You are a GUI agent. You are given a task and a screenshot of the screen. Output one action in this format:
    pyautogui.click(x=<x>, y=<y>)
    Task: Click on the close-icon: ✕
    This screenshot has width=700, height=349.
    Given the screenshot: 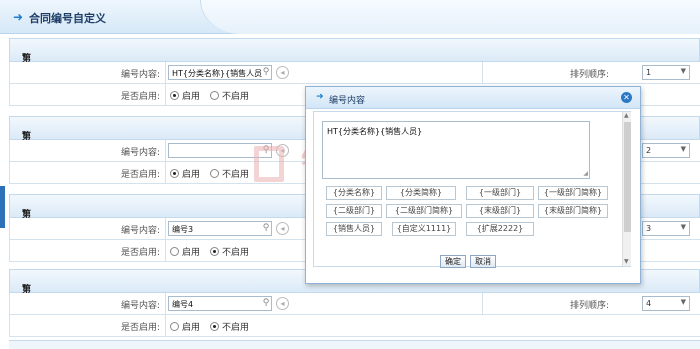 What is the action you would take?
    pyautogui.click(x=626, y=97)
    